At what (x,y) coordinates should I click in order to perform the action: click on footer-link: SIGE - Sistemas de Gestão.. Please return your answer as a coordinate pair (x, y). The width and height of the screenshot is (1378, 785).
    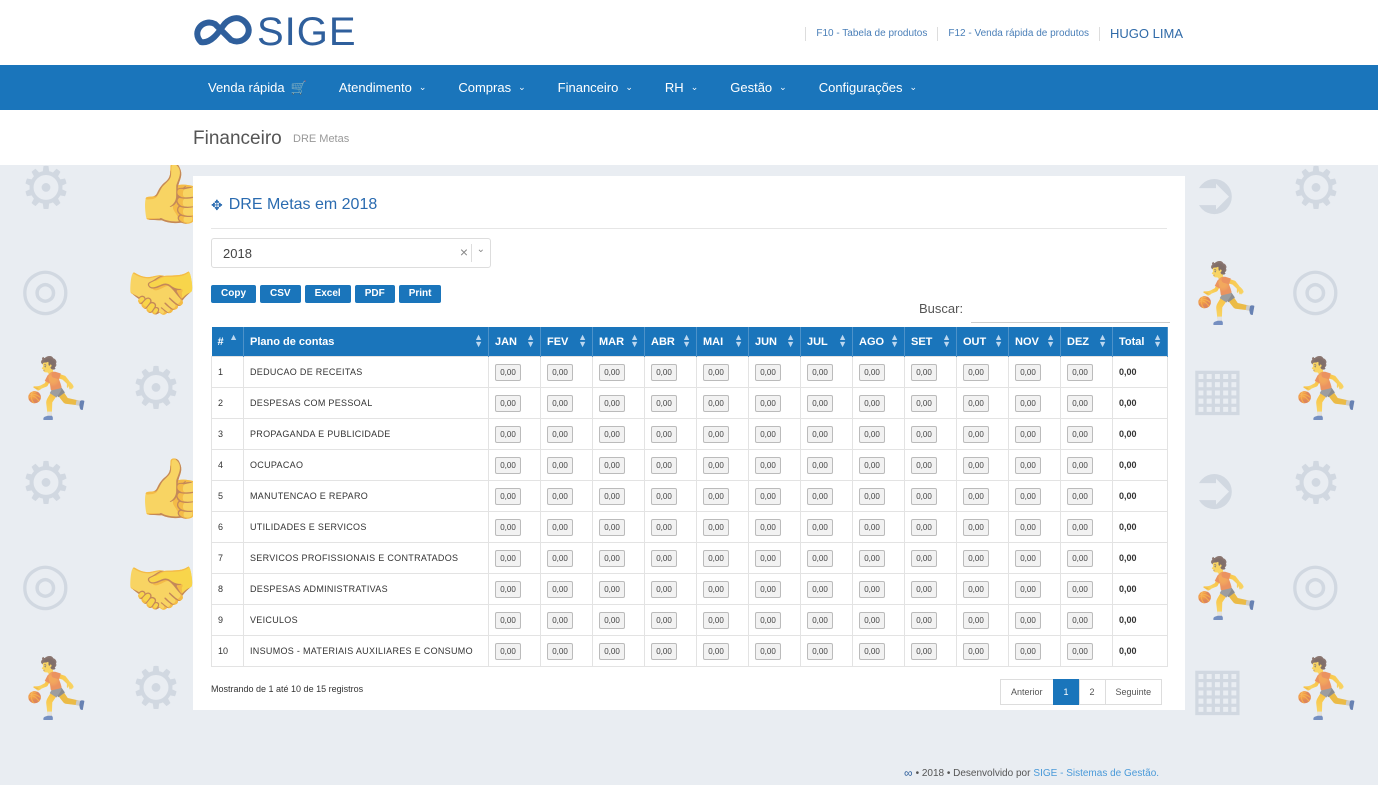
    Looking at the image, I should click on (1096, 773).